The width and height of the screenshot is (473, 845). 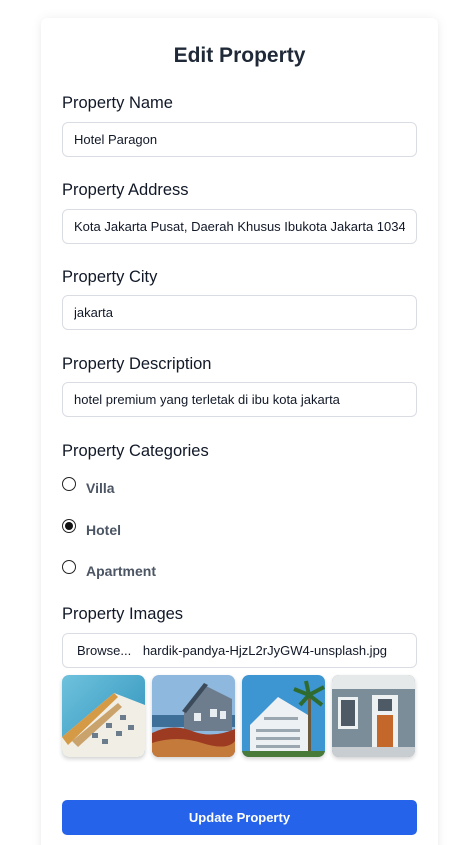 I want to click on apartment-radio, so click(x=69, y=567).